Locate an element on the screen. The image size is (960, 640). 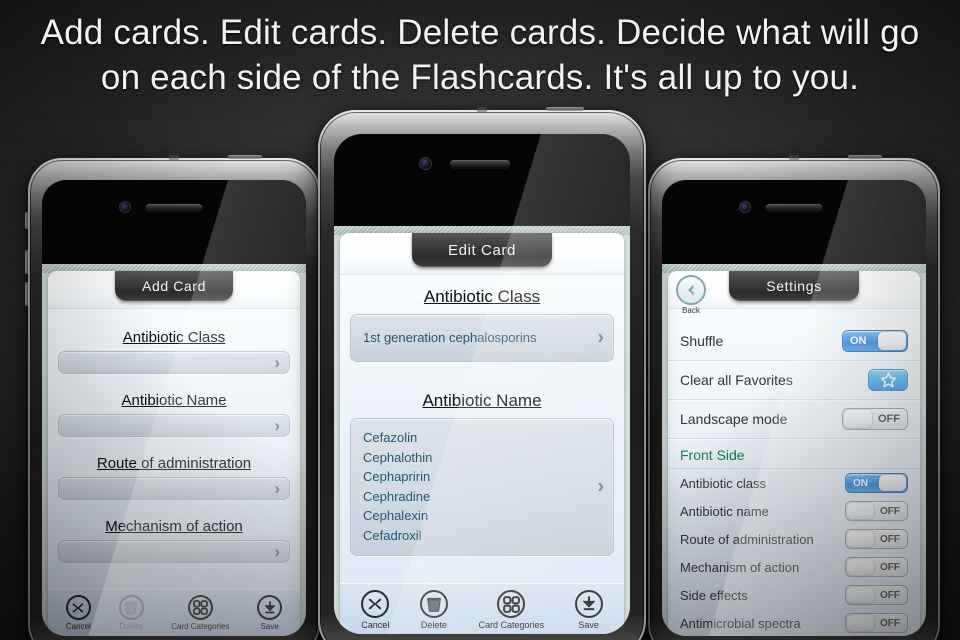
volume-down-button is located at coordinates (27, 294).